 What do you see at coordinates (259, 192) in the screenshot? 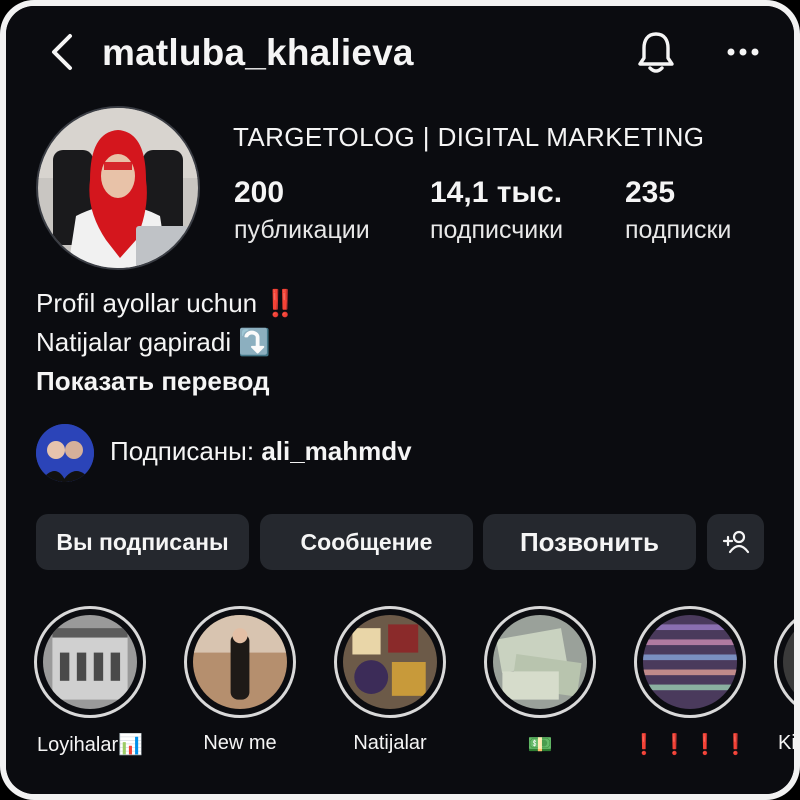
I see `stat-posts-value: 200` at bounding box center [259, 192].